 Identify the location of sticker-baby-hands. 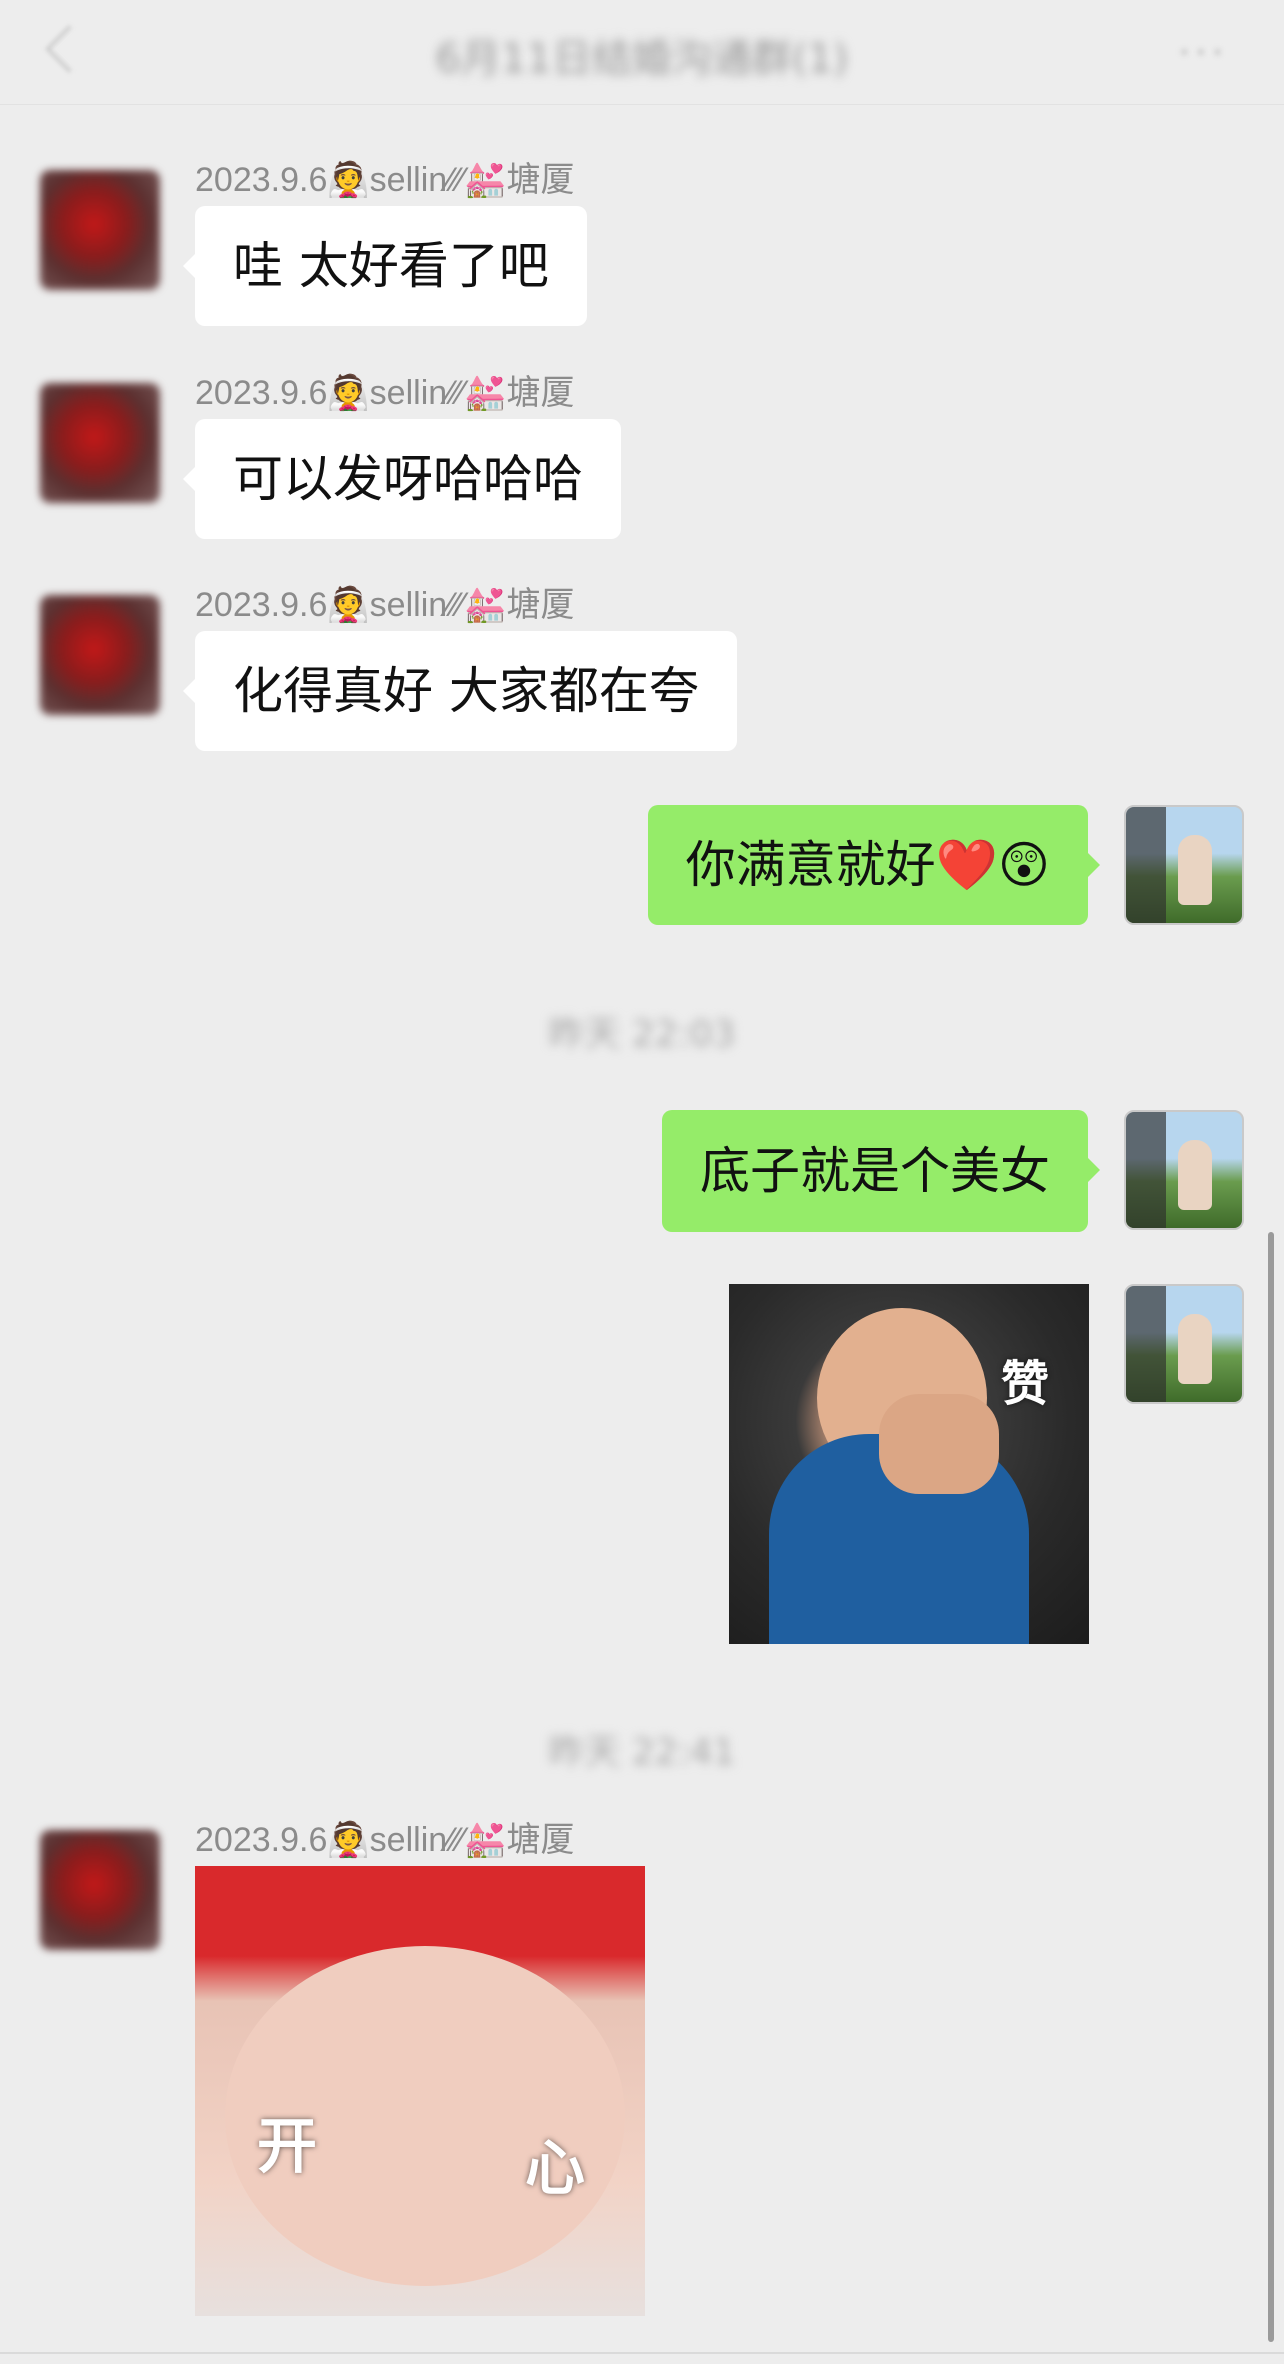
(939, 1444).